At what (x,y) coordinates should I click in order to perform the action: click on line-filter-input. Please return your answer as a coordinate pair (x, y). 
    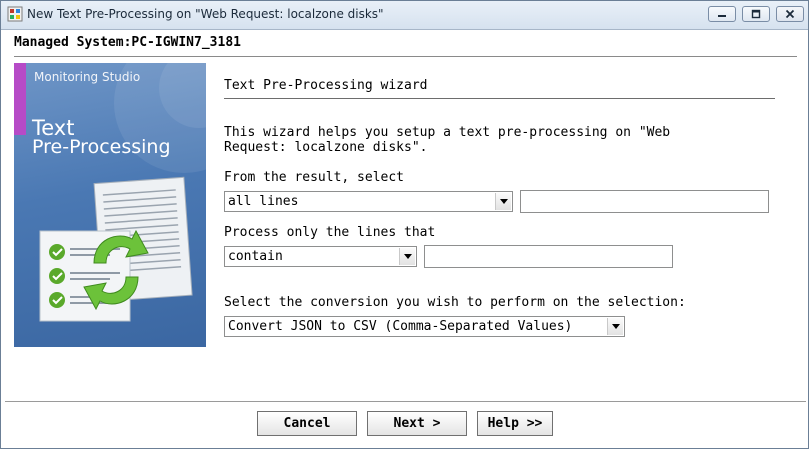
    Looking at the image, I should click on (548, 256).